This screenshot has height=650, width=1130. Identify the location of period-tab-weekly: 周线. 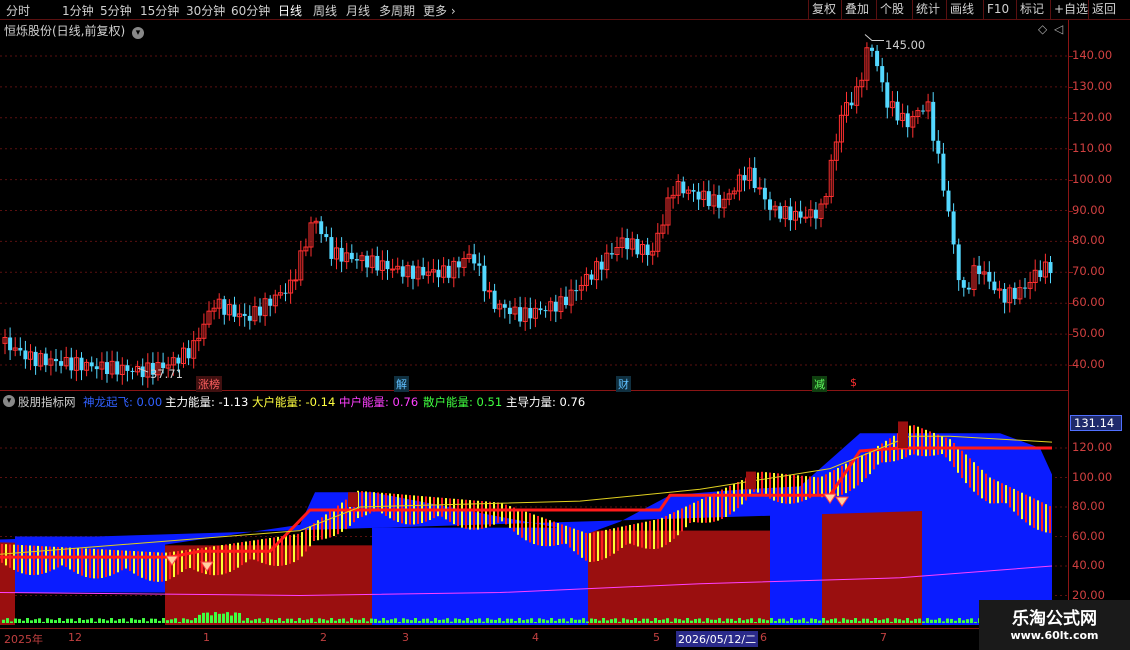
(325, 10).